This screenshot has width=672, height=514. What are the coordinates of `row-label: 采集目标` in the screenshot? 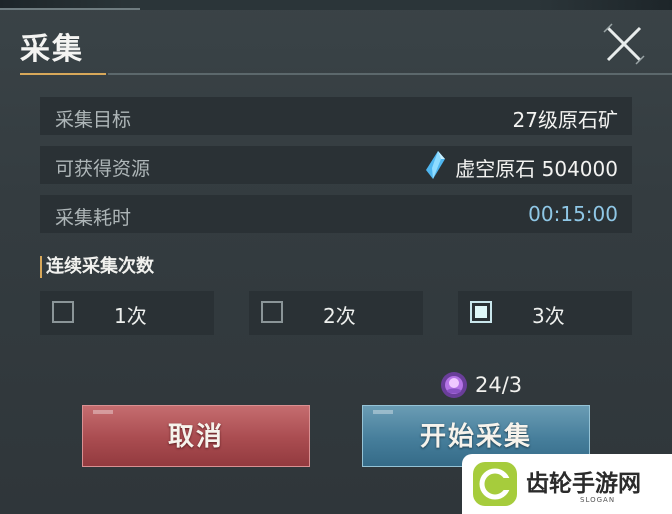 It's located at (93, 120).